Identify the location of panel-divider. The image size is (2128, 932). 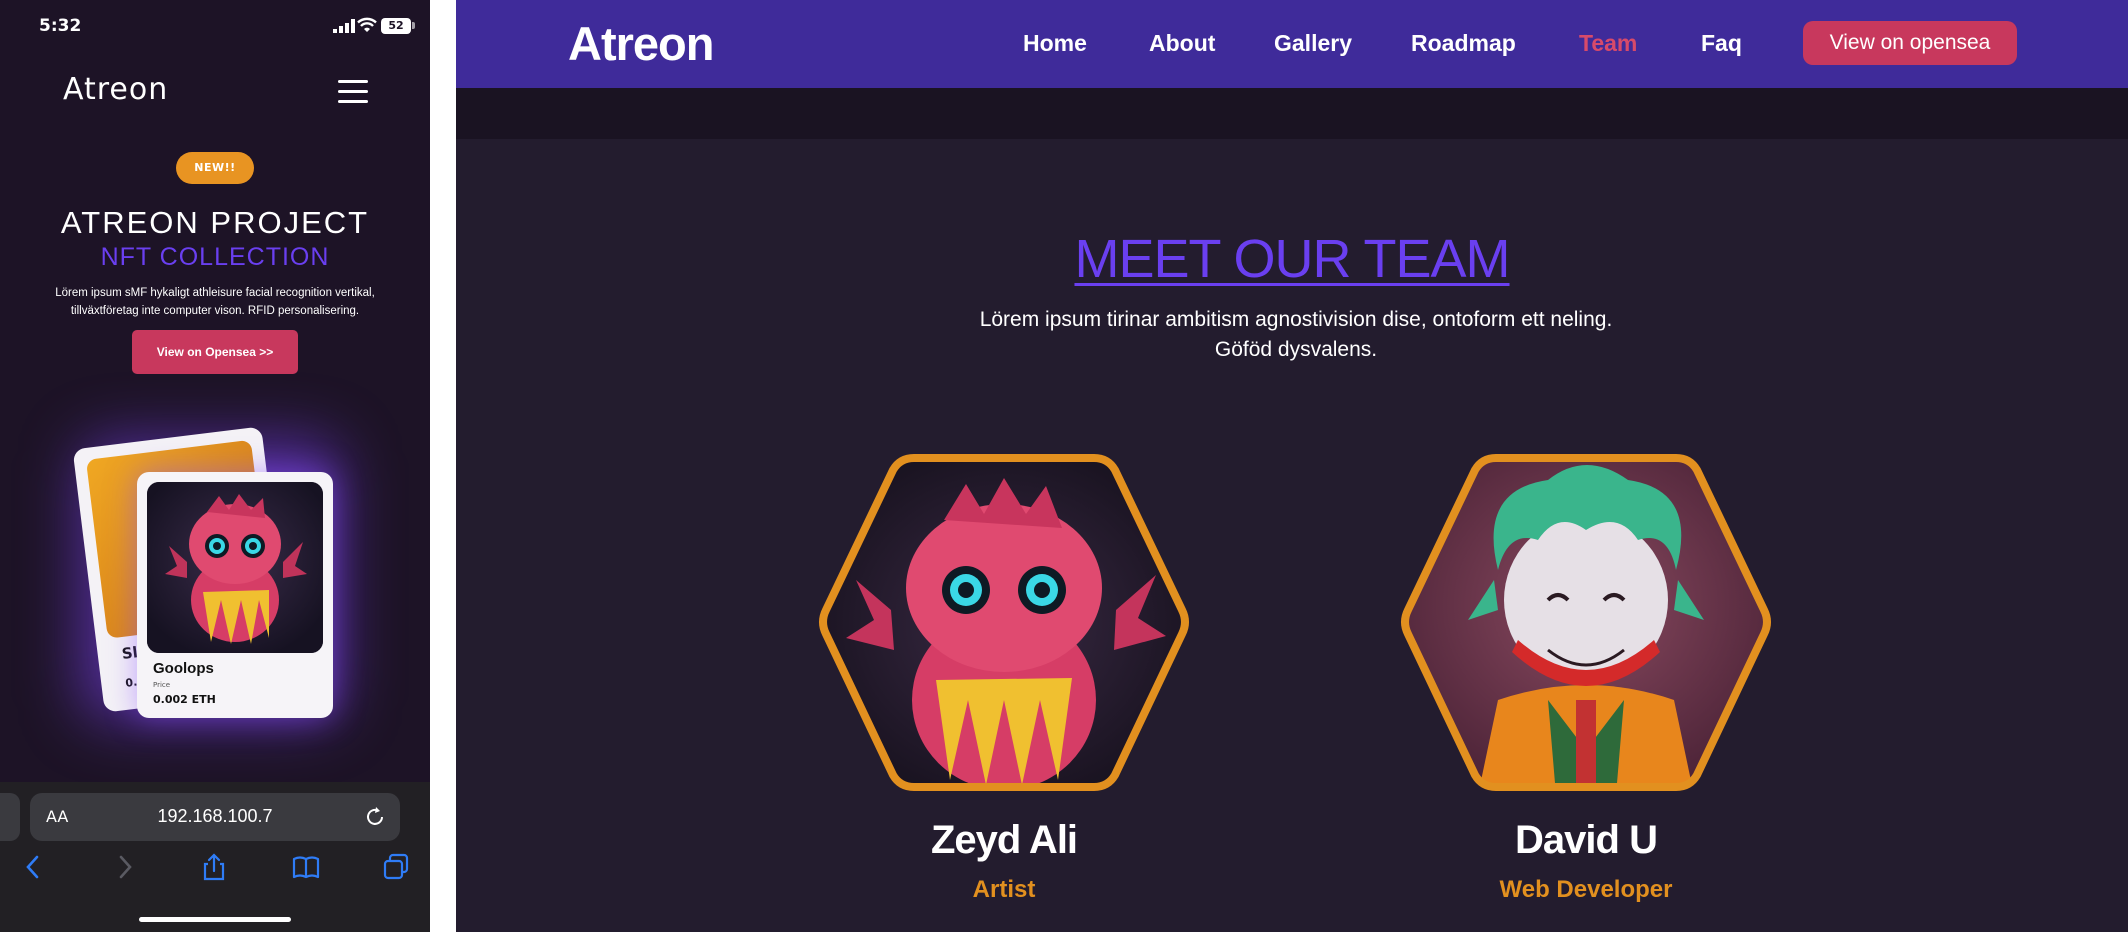
(443, 466).